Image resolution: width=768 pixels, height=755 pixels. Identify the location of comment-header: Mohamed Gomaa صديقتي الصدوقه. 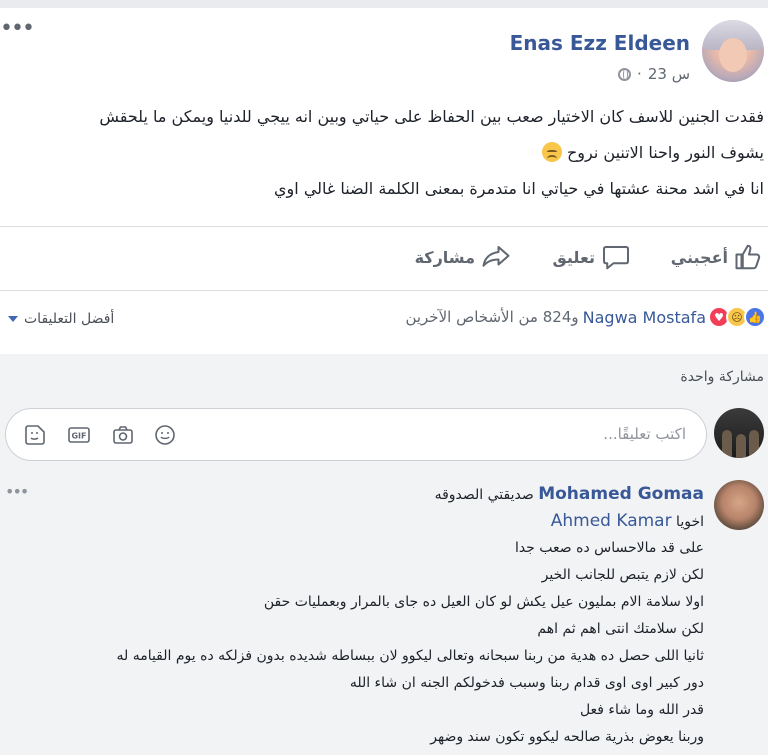
(569, 494).